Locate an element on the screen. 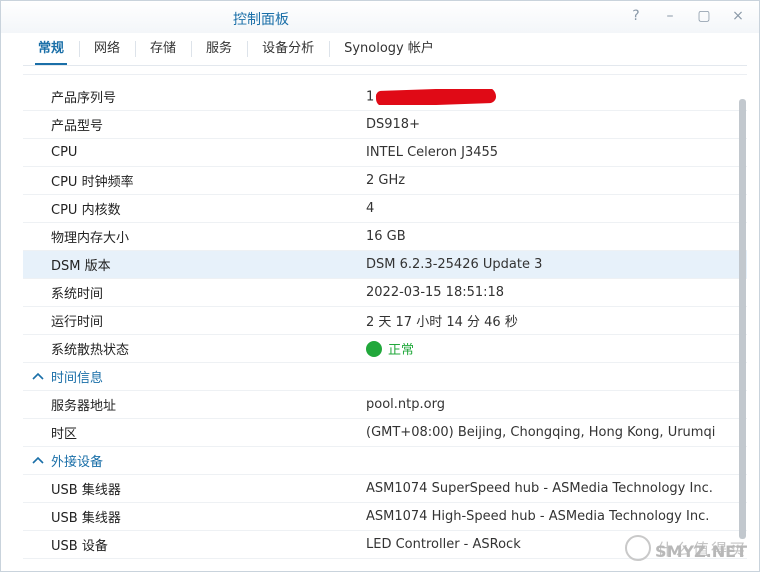 This screenshot has width=760, height=572. tab-device-analytics: 设备分析 is located at coordinates (288, 49).